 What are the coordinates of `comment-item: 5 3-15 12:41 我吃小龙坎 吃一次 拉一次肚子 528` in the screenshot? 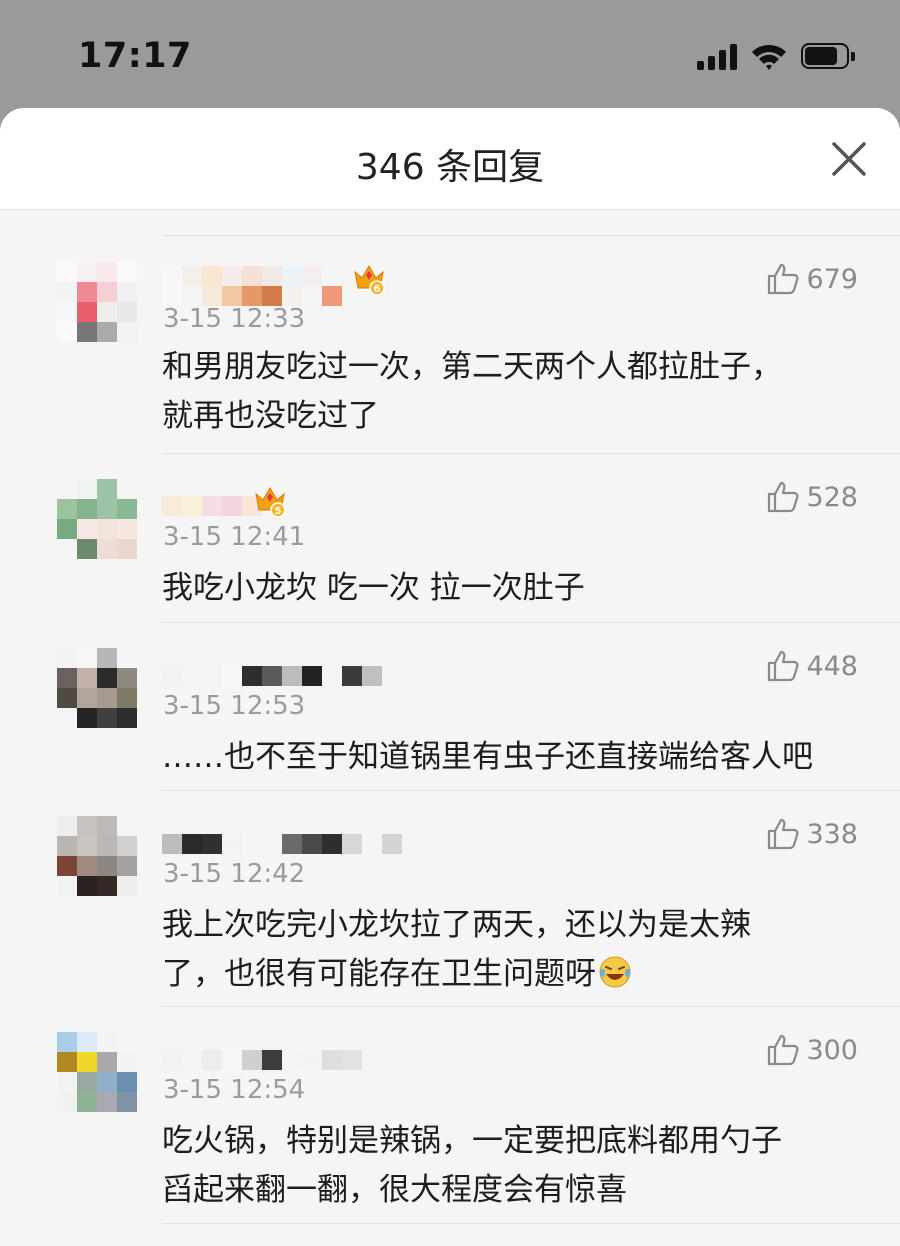 It's located at (450, 538).